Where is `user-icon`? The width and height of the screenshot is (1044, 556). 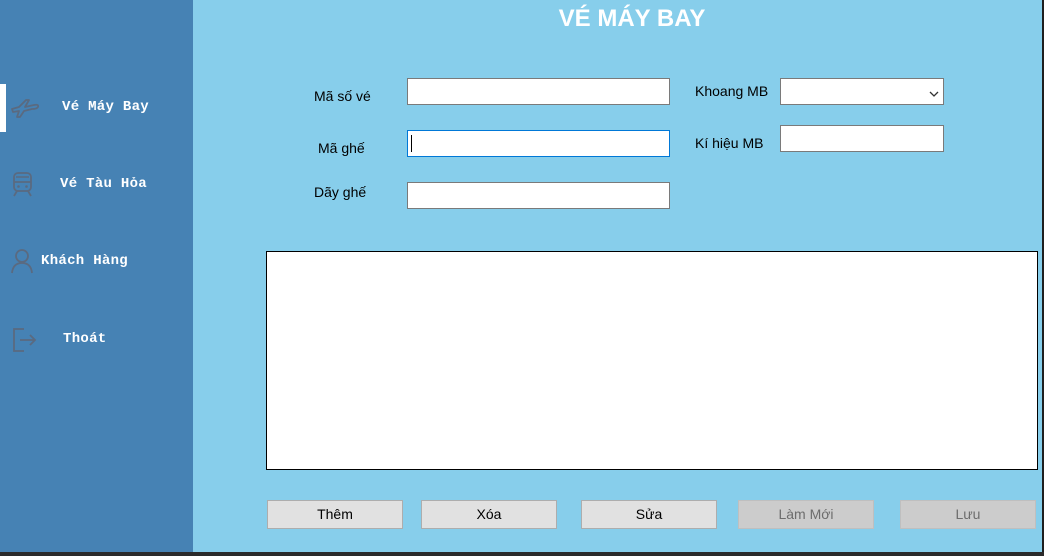
user-icon is located at coordinates (23, 261).